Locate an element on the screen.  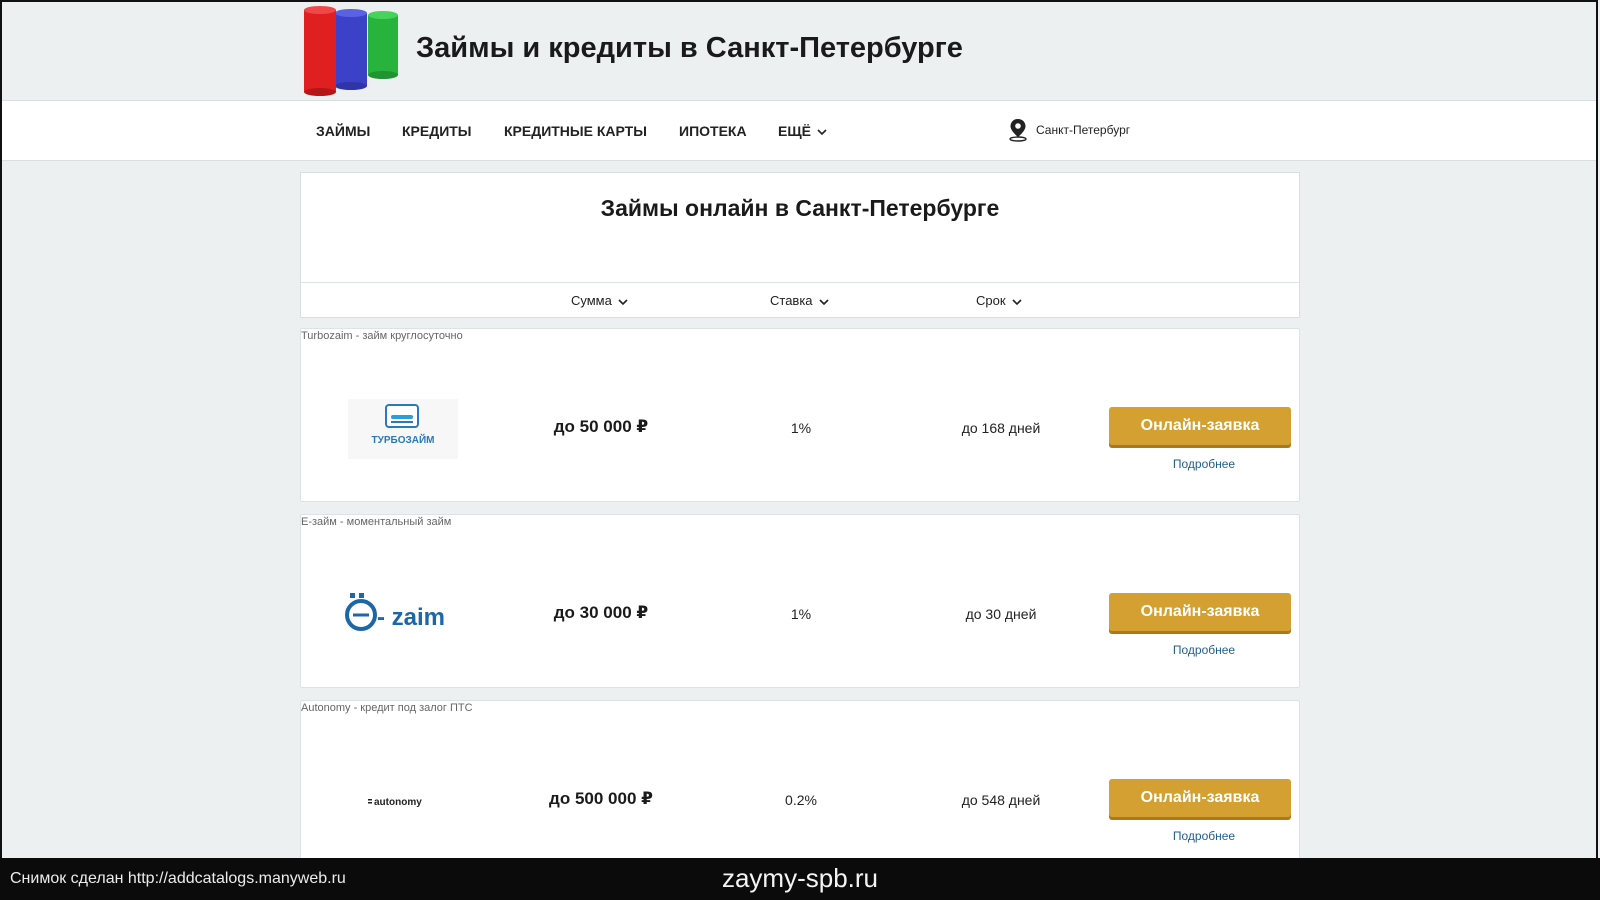
offer-caption: Е-займ - моментальный займ is located at coordinates (376, 522).